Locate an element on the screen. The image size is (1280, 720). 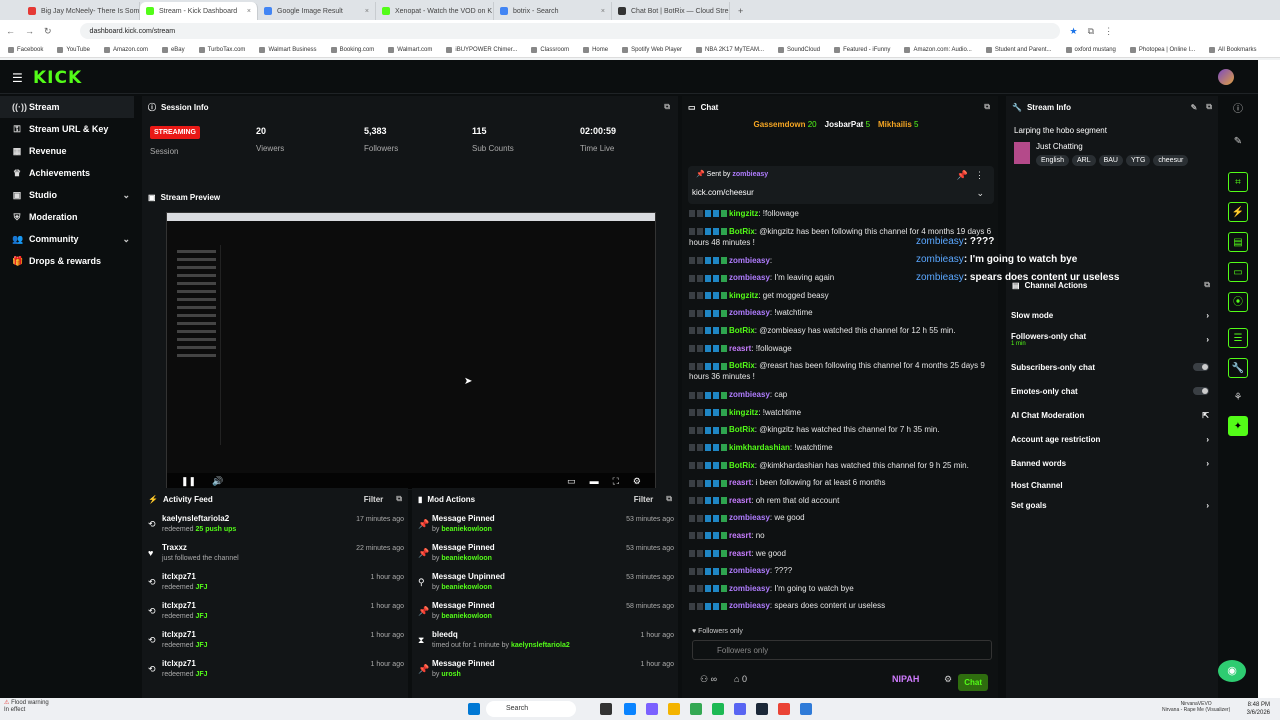
theater-icon: ▬ is located at coordinates (594, 481).